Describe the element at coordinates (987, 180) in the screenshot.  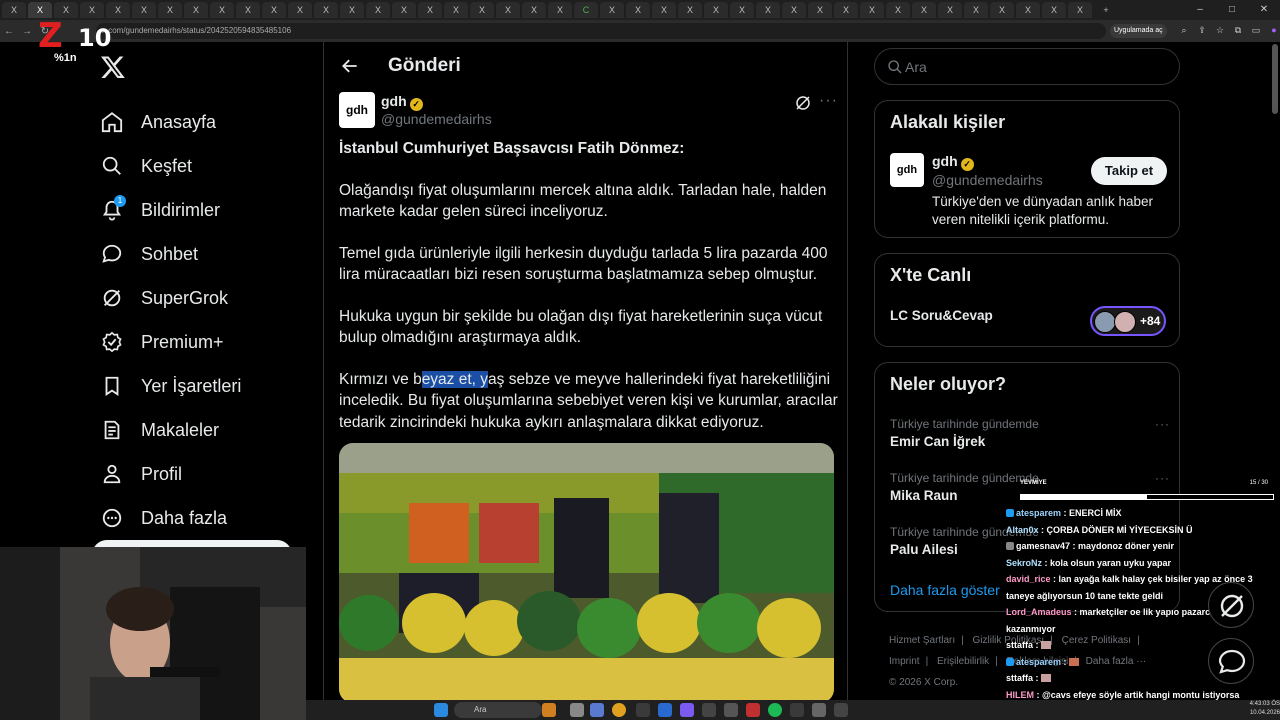
I see `related-handle: @gundemedairhs` at that location.